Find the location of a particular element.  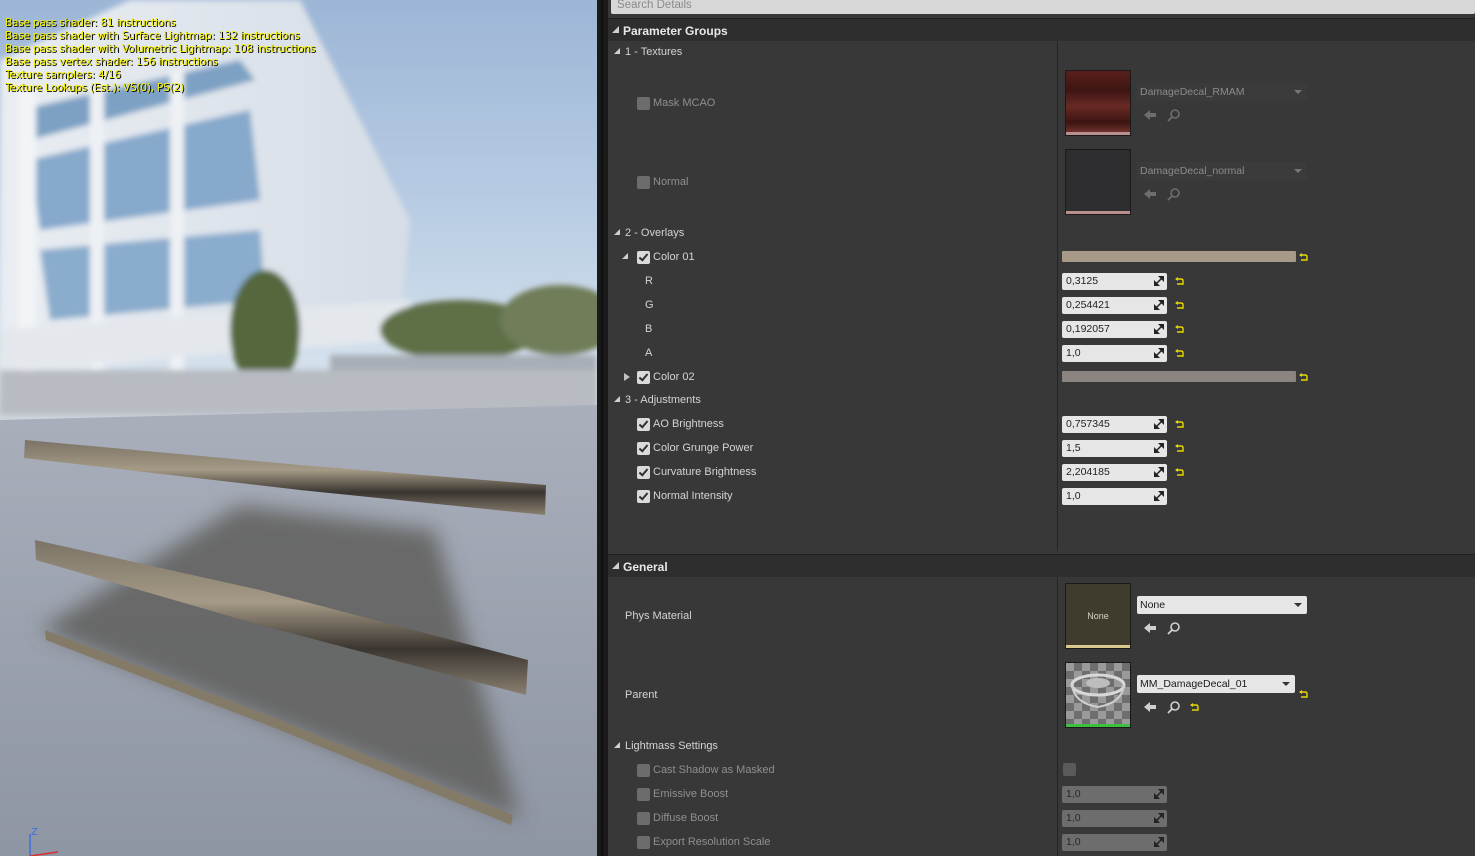

group-overlays: 2 - Overlays is located at coordinates (1041, 233).